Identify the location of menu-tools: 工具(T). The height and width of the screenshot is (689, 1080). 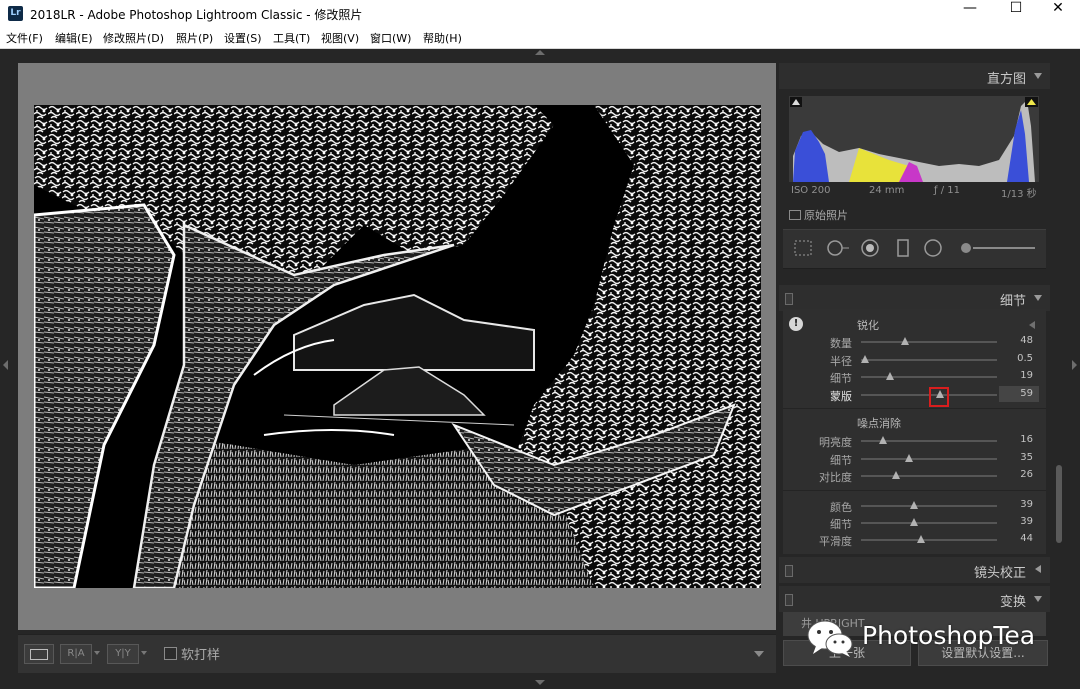
(291, 38).